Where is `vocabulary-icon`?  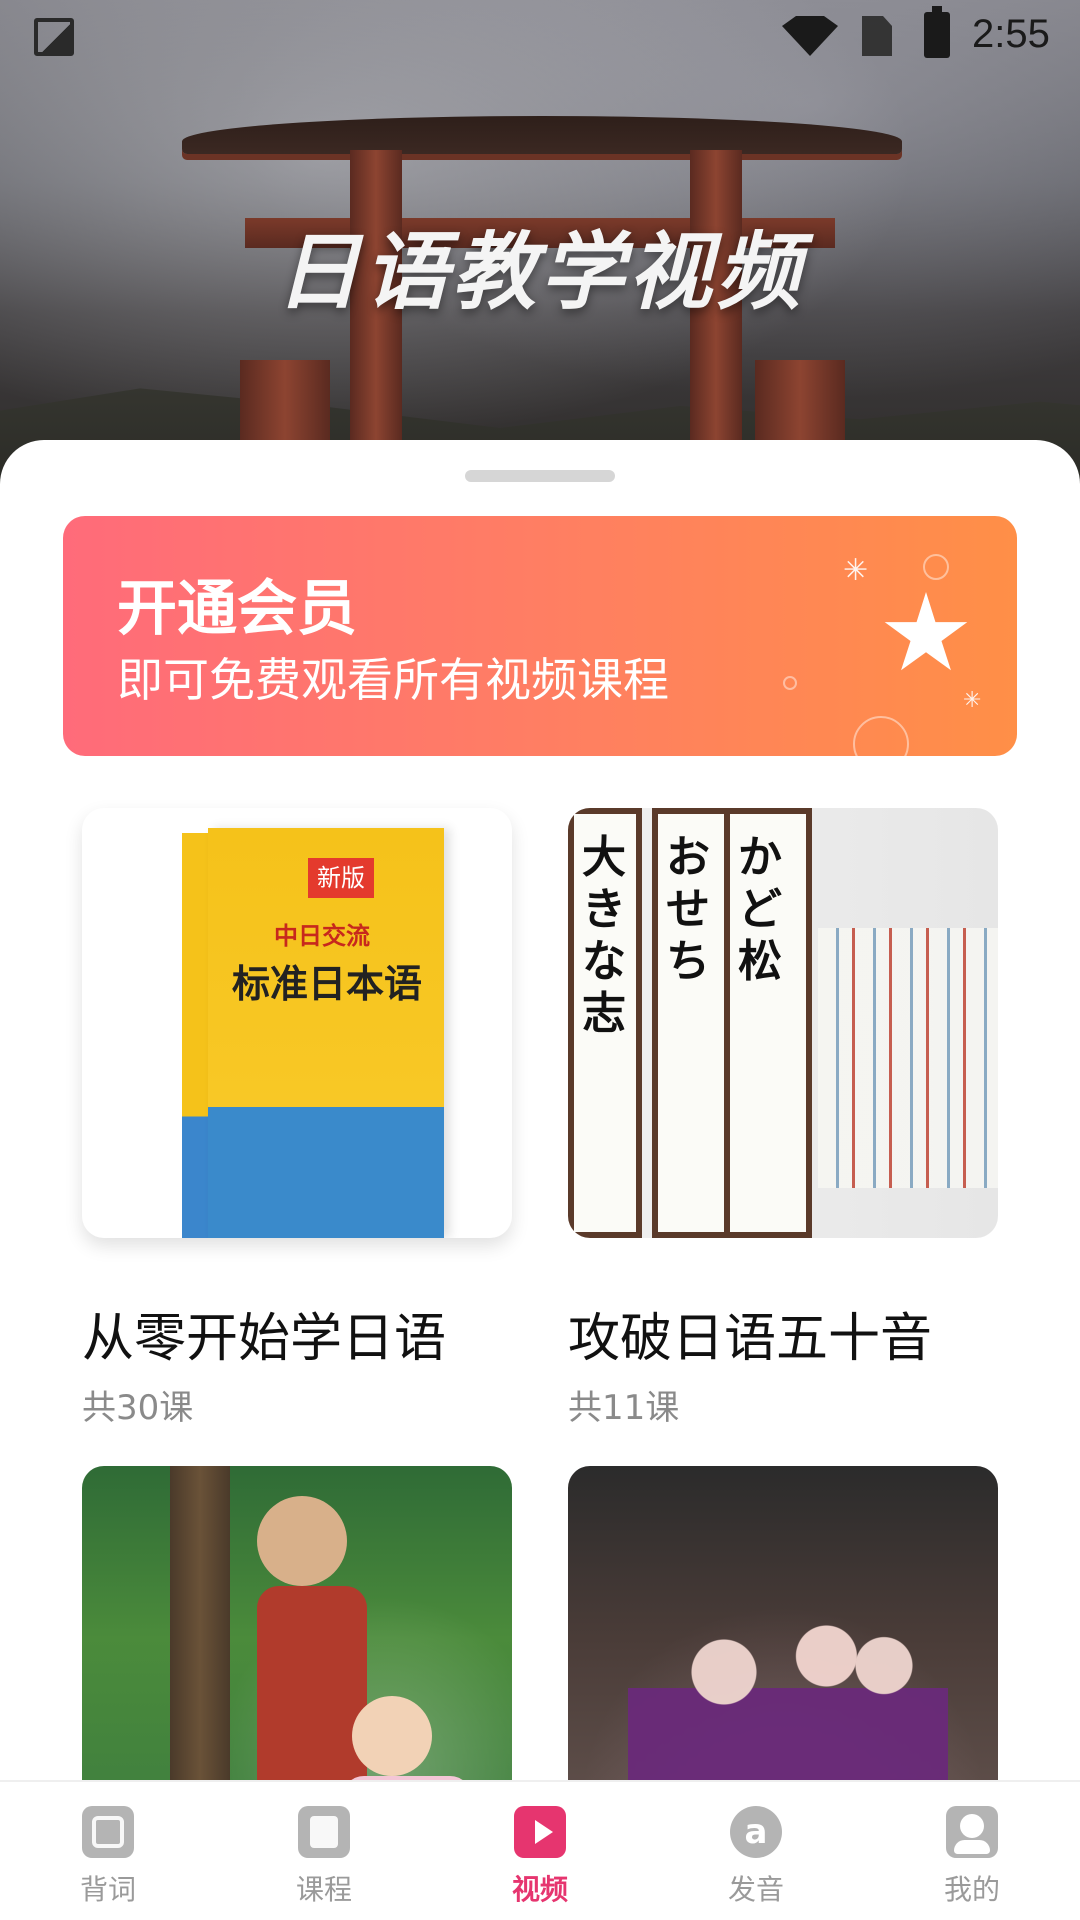
vocabulary-icon is located at coordinates (108, 1832).